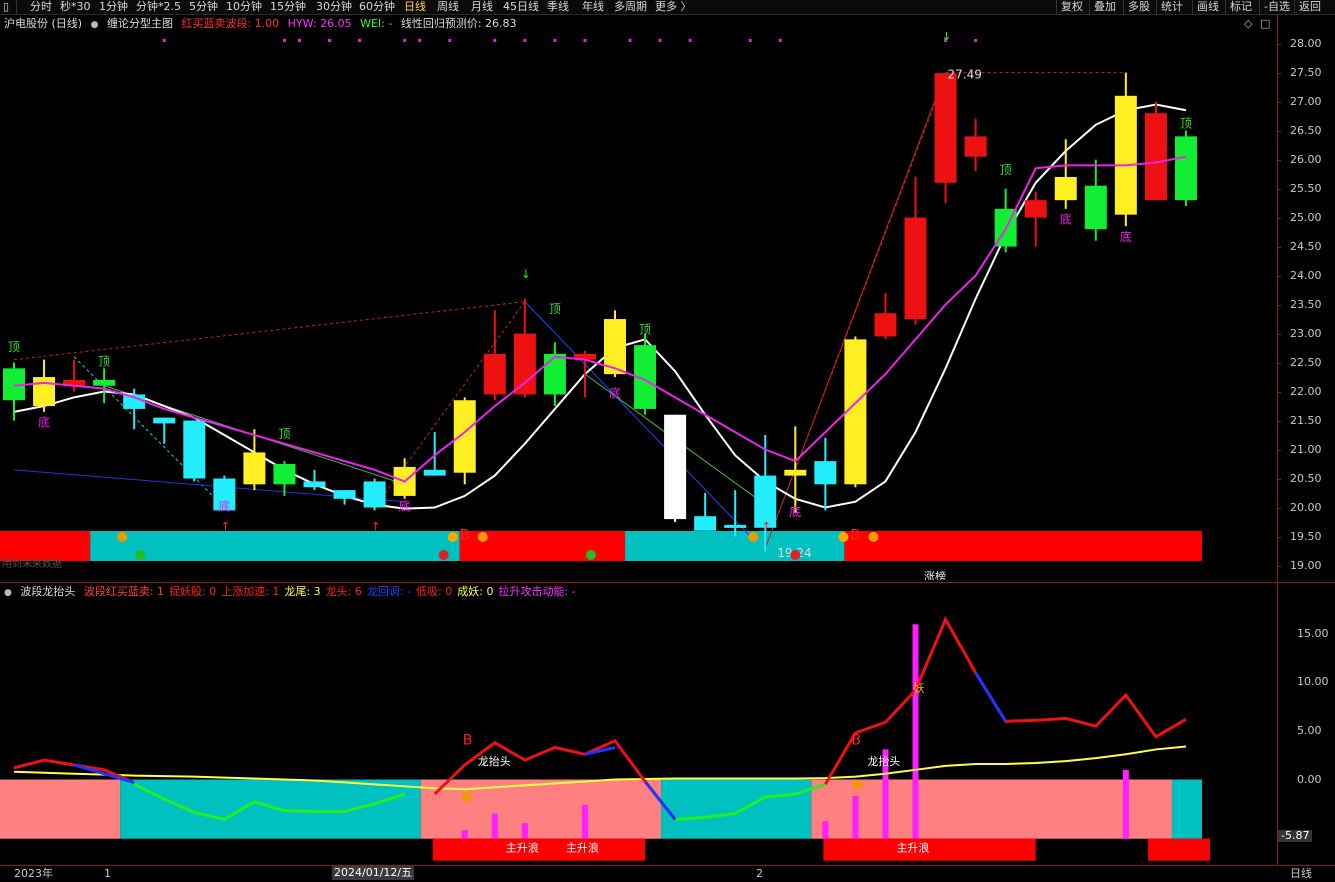 This screenshot has height=882, width=1335. What do you see at coordinates (104, 361) in the screenshot?
I see `top-label: 顶` at bounding box center [104, 361].